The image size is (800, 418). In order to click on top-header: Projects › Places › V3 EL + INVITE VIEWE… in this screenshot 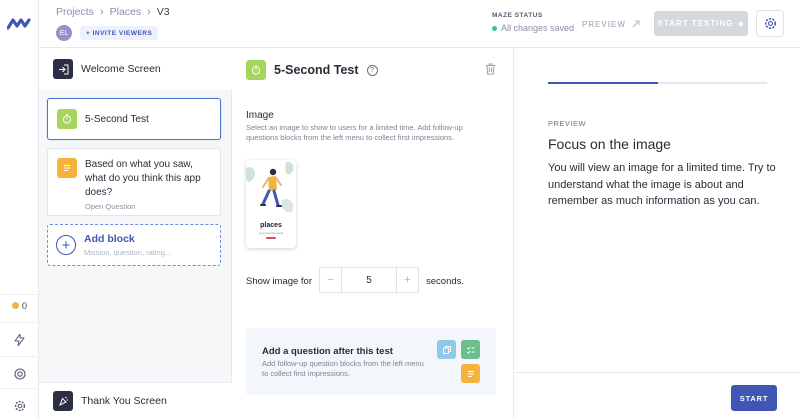, I will do `click(419, 24)`.